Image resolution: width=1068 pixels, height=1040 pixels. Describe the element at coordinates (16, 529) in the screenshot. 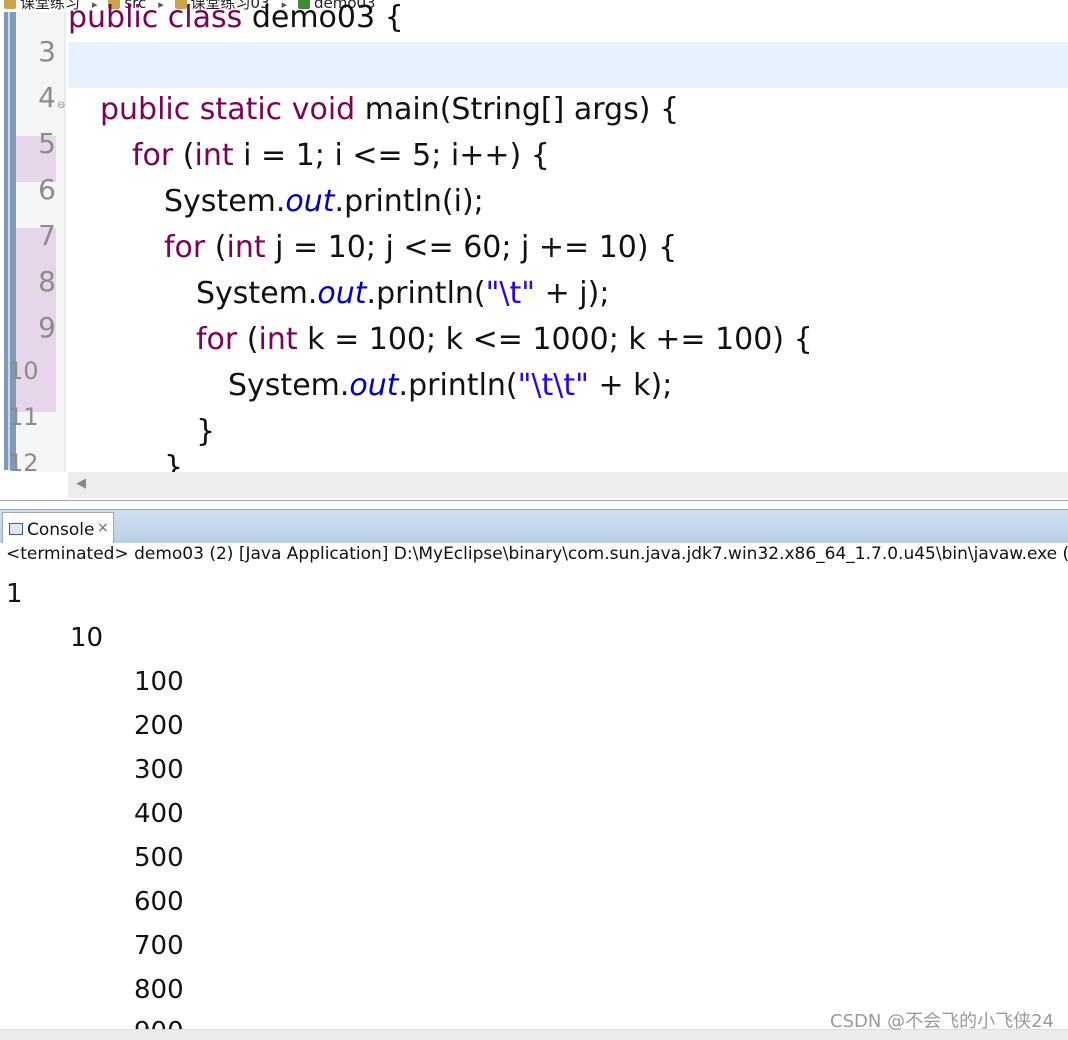

I see `console-icon` at that location.